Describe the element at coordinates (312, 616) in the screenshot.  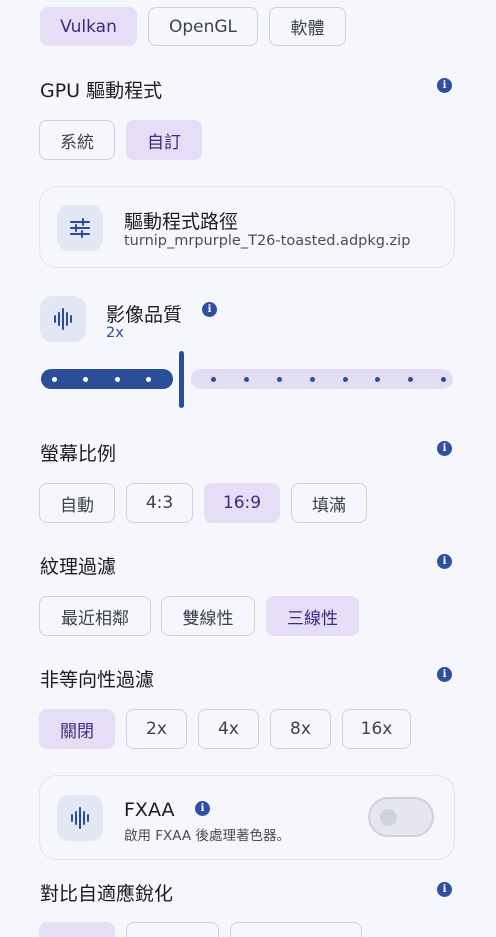
I see `texture-option-trilinear: 三線性` at that location.